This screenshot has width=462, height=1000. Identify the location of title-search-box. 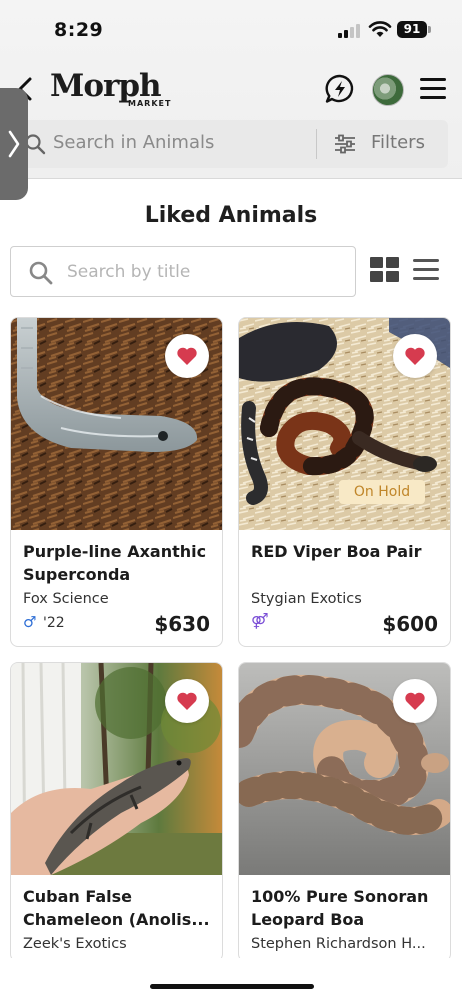
(183, 271).